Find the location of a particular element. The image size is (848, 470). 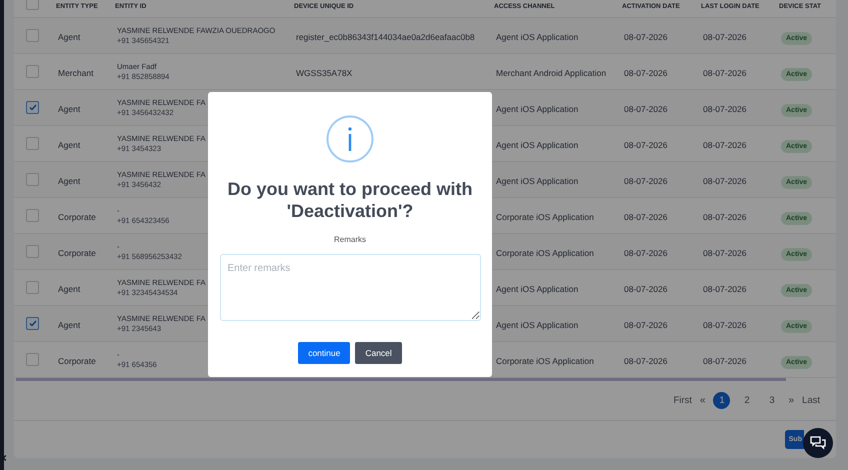

page-link: 2 is located at coordinates (747, 400).